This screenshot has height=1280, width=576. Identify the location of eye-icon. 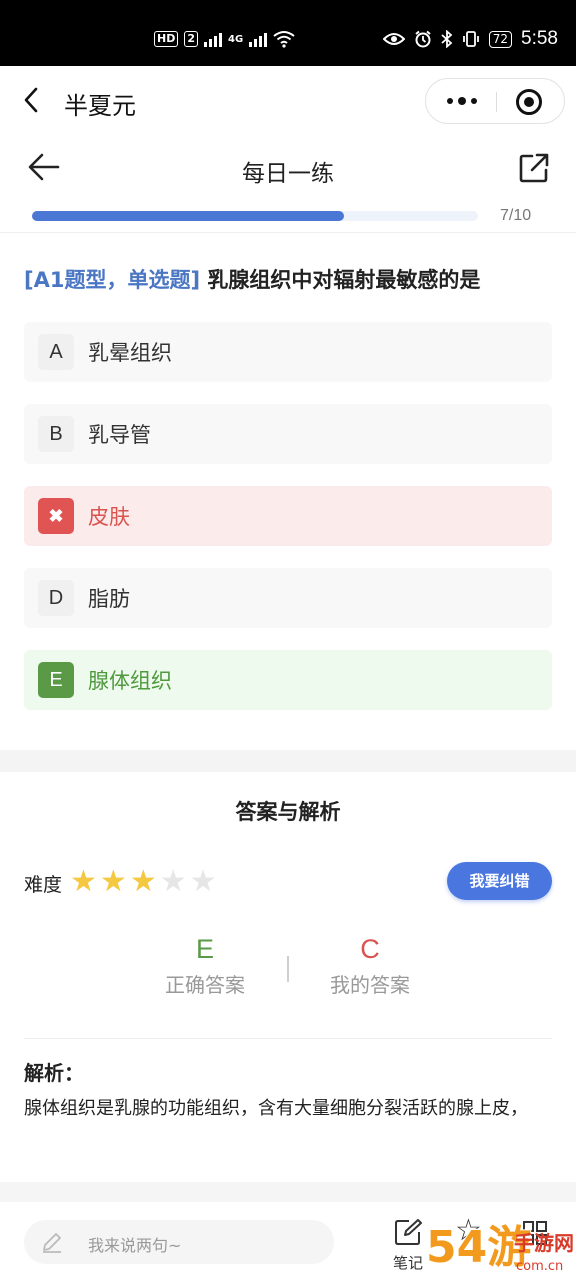
(393, 39).